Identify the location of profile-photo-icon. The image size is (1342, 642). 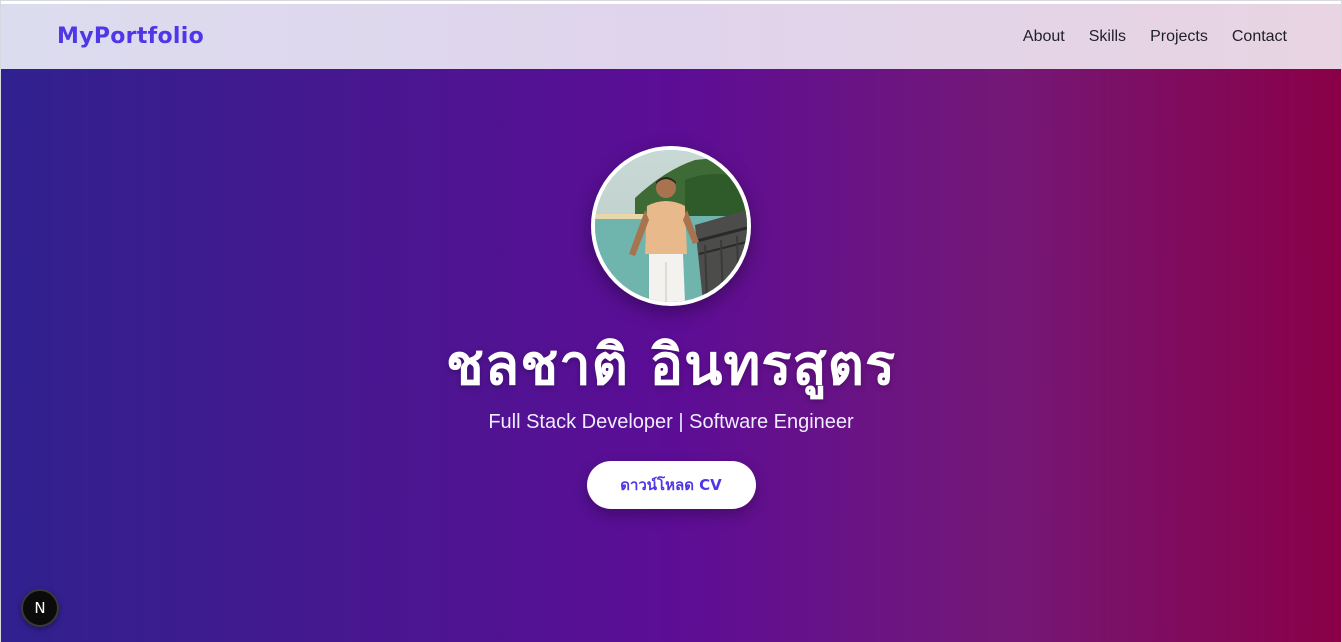
(671, 226).